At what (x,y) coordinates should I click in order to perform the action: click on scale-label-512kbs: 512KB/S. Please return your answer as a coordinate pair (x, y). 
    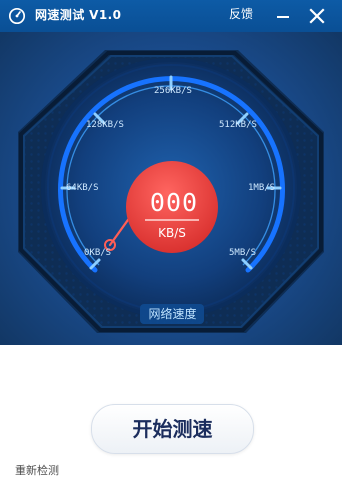
    Looking at the image, I should click on (238, 125).